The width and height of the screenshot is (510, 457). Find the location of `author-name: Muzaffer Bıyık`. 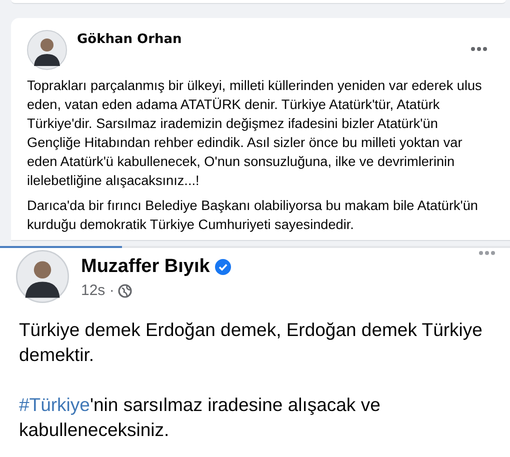

author-name: Muzaffer Bıyık is located at coordinates (145, 267).